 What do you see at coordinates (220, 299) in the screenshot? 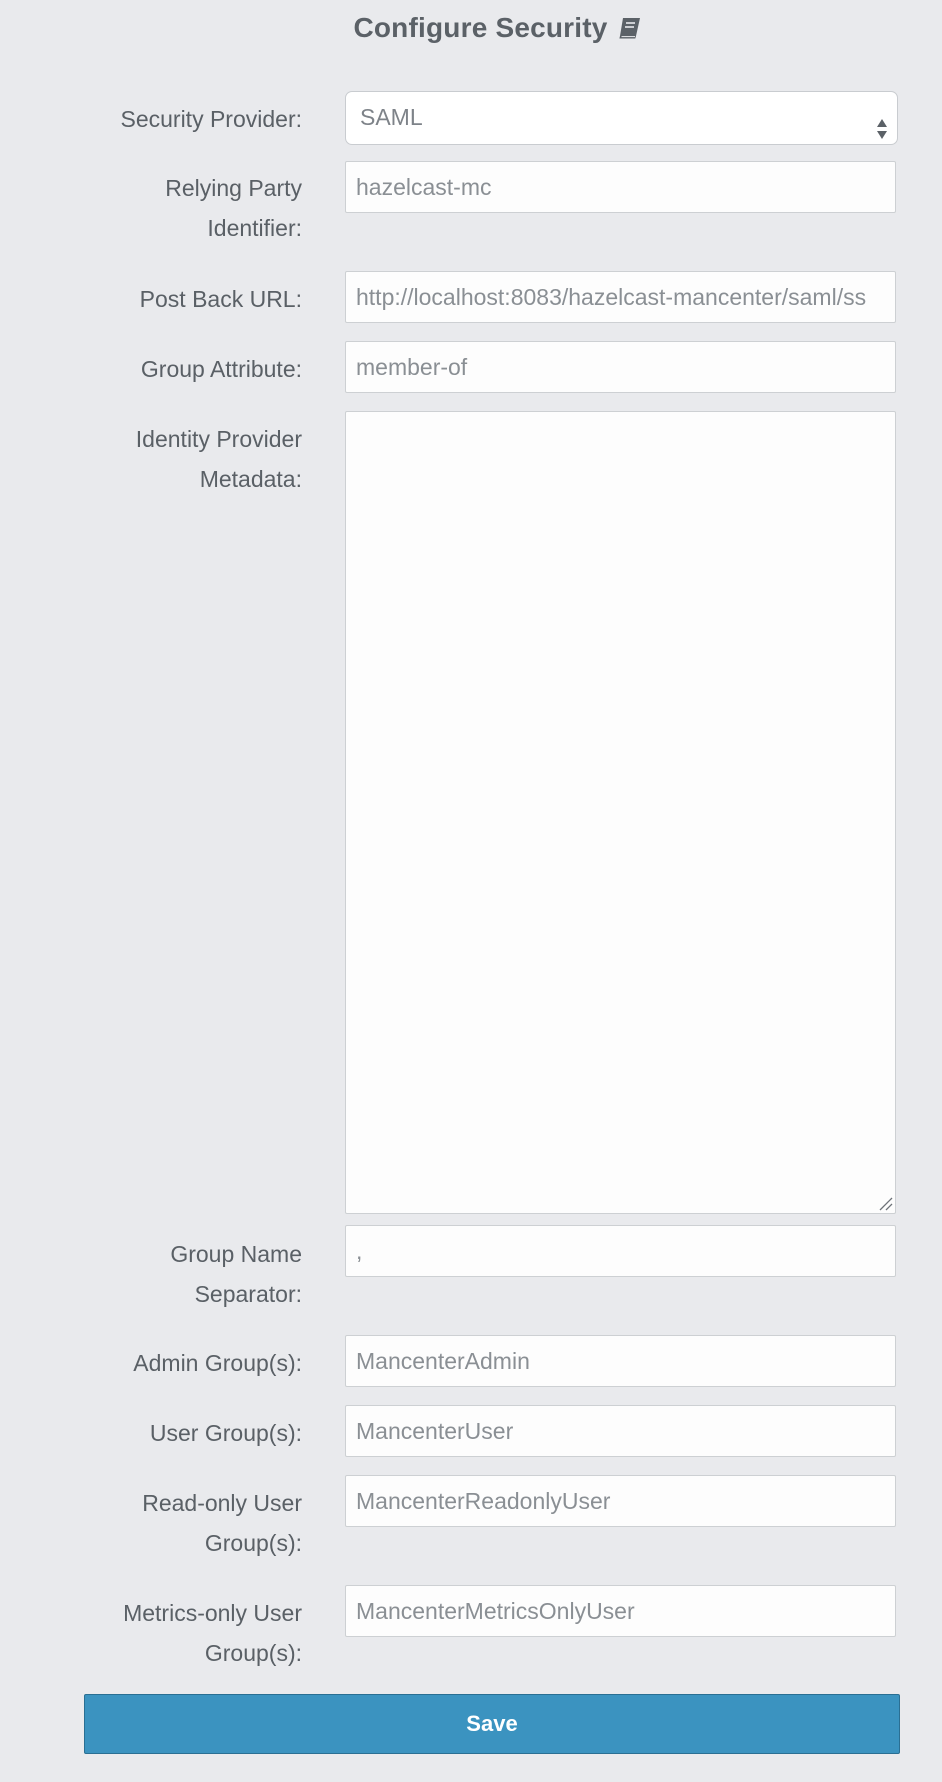
I see `post-back-url-label: Post Back URL:` at bounding box center [220, 299].